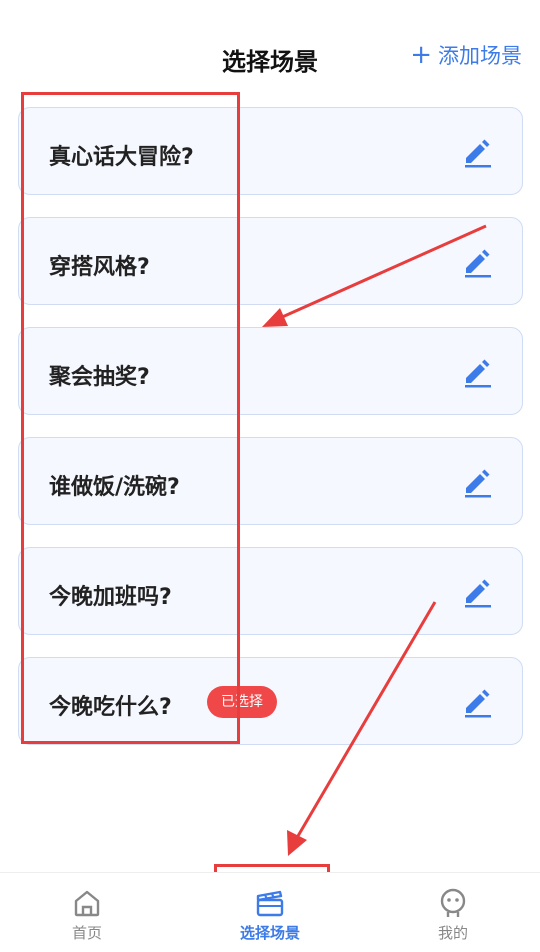 This screenshot has width=540, height=952. What do you see at coordinates (270, 261) in the screenshot?
I see `scene-card: 穿搭风格?` at bounding box center [270, 261].